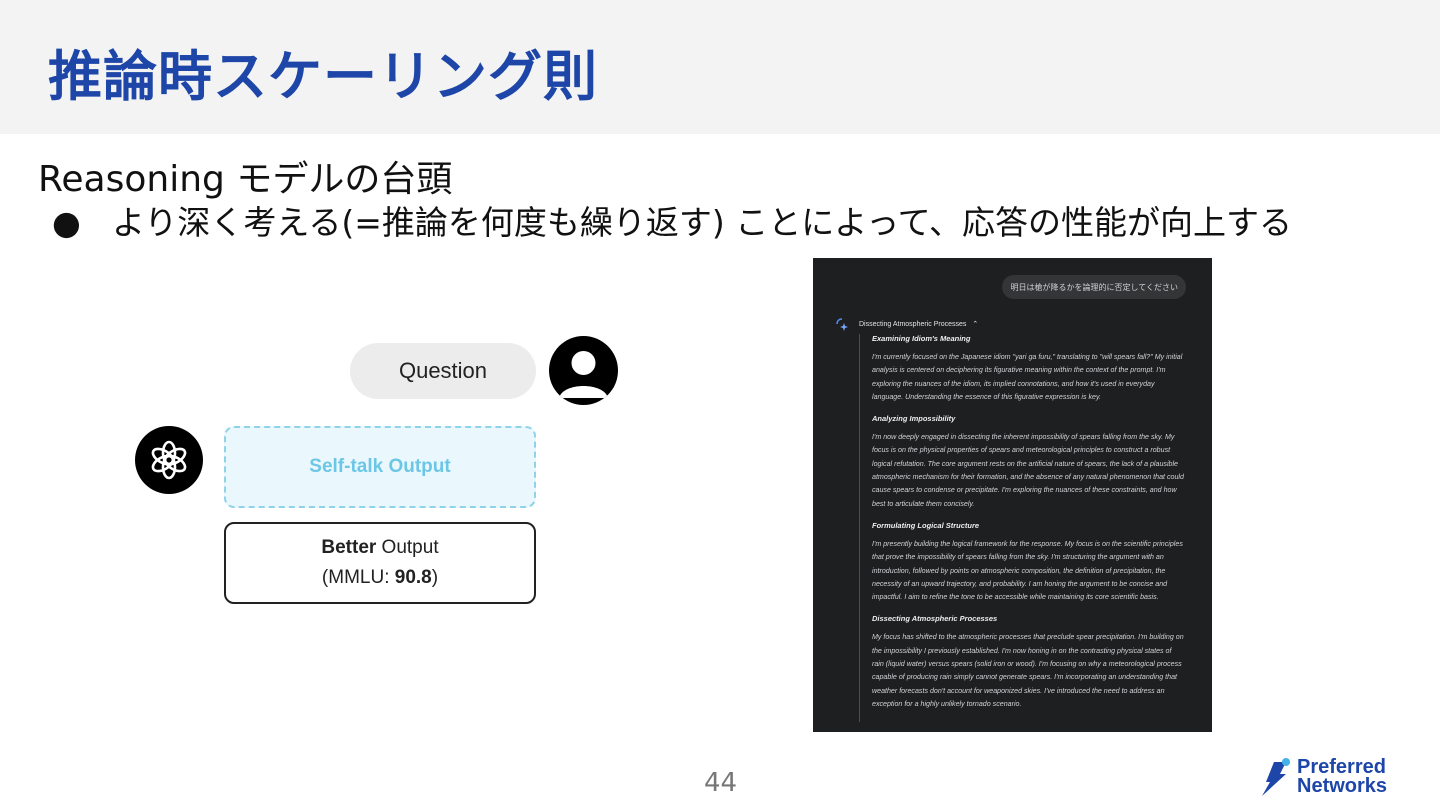 The image size is (1440, 810). Describe the element at coordinates (1094, 287) in the screenshot. I see `user-query-bubble: 明日は槍が降るかを論理的に否定してください` at that location.